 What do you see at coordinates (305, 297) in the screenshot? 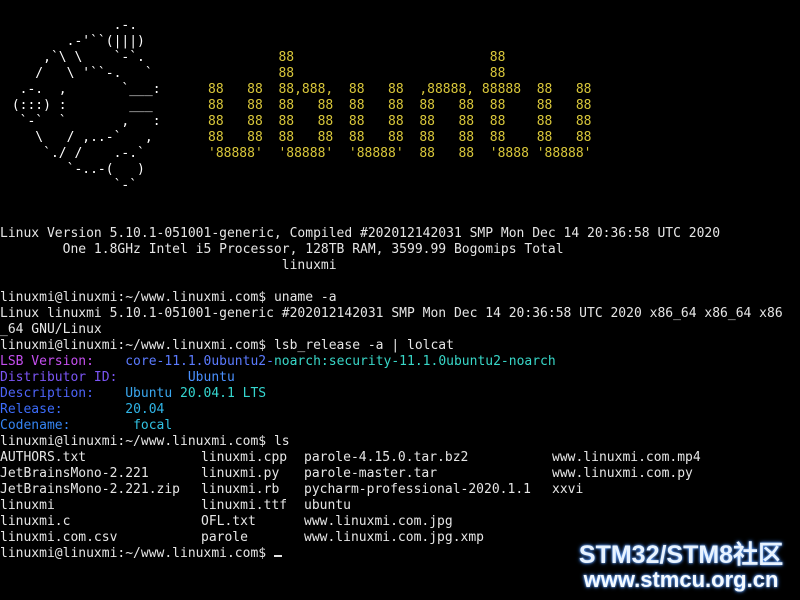
I see `command-text: uname -a` at bounding box center [305, 297].